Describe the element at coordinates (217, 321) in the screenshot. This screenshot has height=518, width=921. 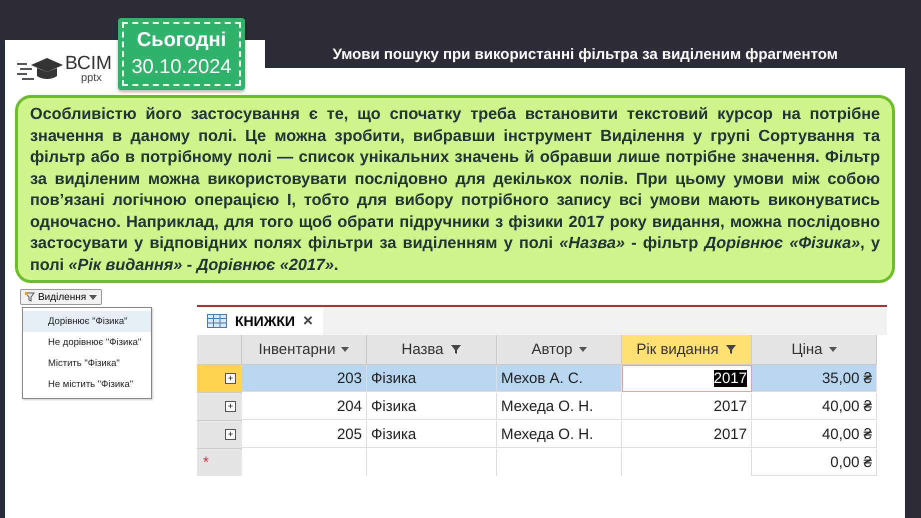
I see `table-icon` at that location.